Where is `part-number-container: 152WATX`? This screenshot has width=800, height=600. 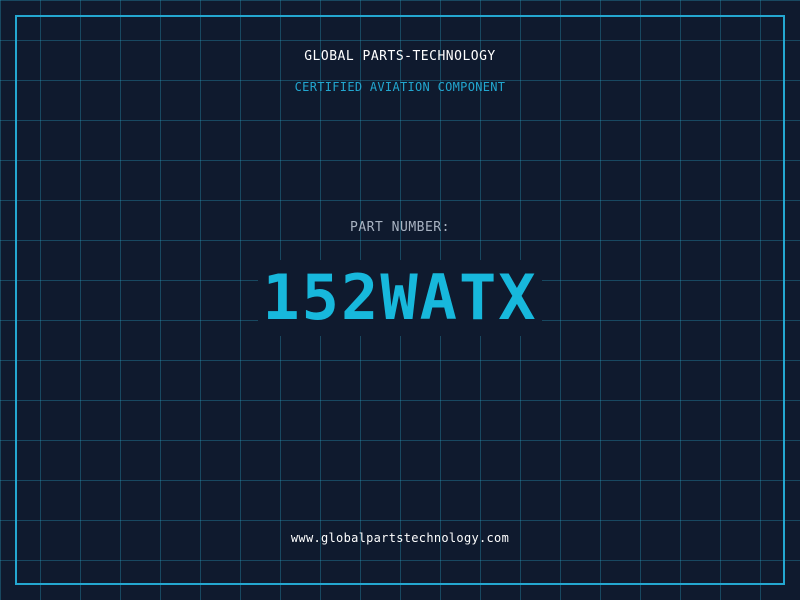
part-number-container: 152WATX is located at coordinates (400, 298).